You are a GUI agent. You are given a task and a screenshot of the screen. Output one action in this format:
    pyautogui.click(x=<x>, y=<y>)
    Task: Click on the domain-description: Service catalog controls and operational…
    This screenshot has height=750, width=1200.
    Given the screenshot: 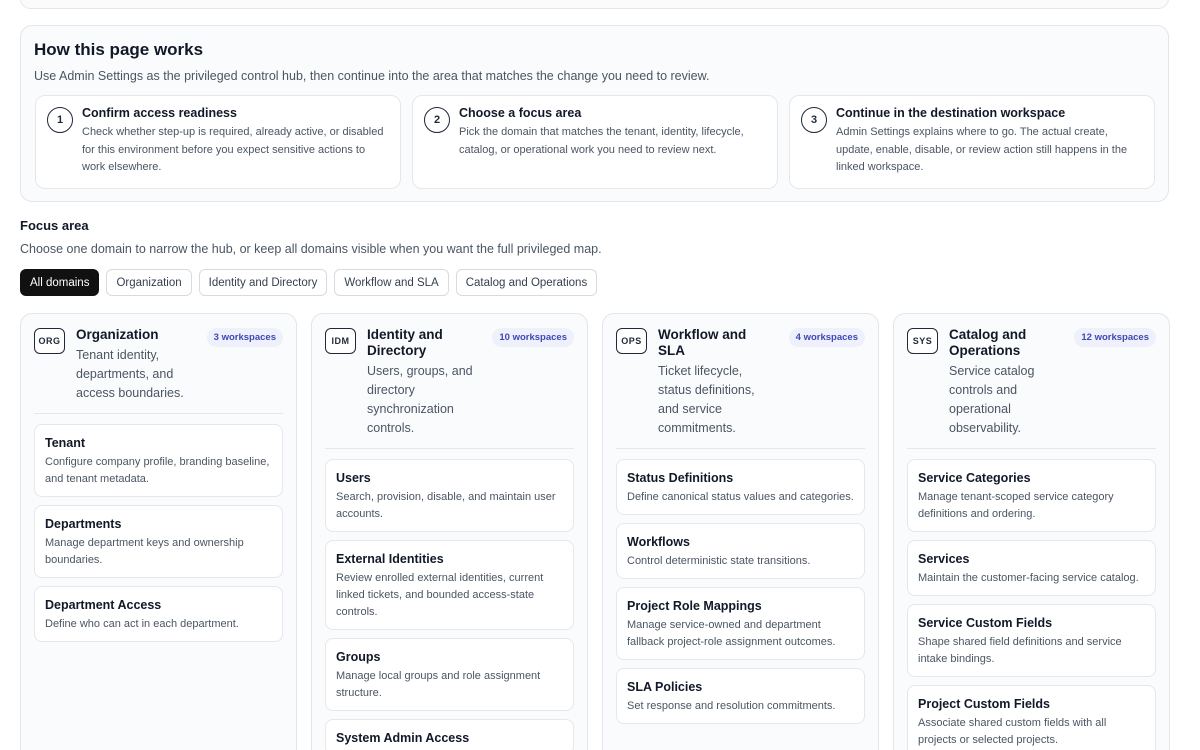 What is the action you would take?
    pyautogui.click(x=992, y=399)
    